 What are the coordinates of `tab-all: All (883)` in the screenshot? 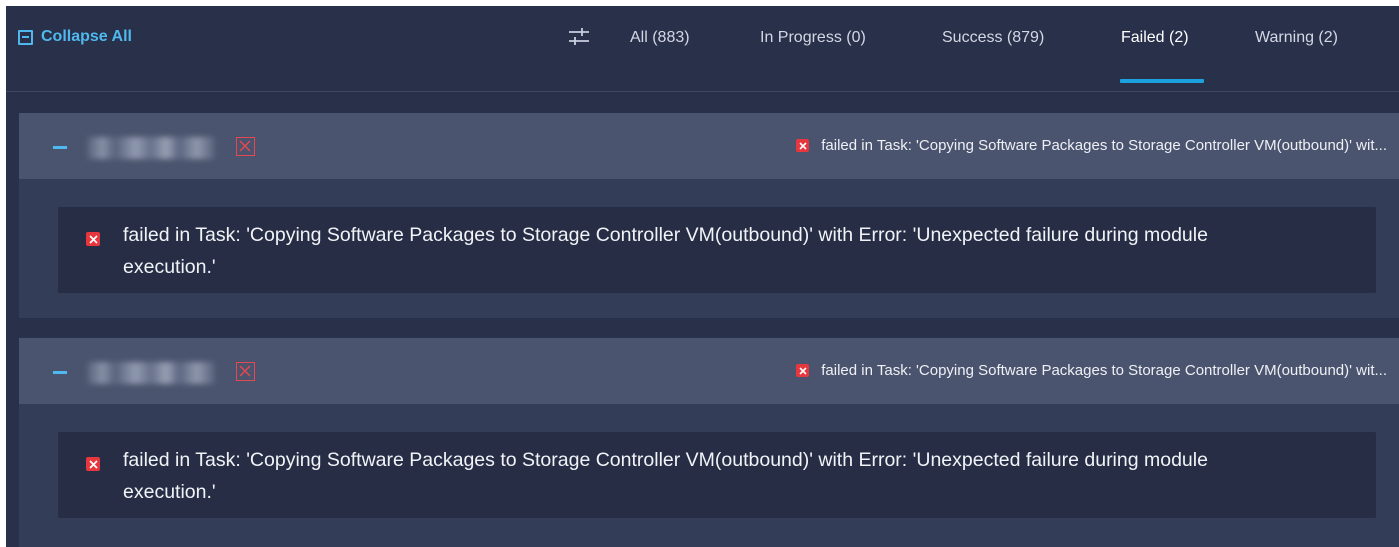 It's located at (660, 38).